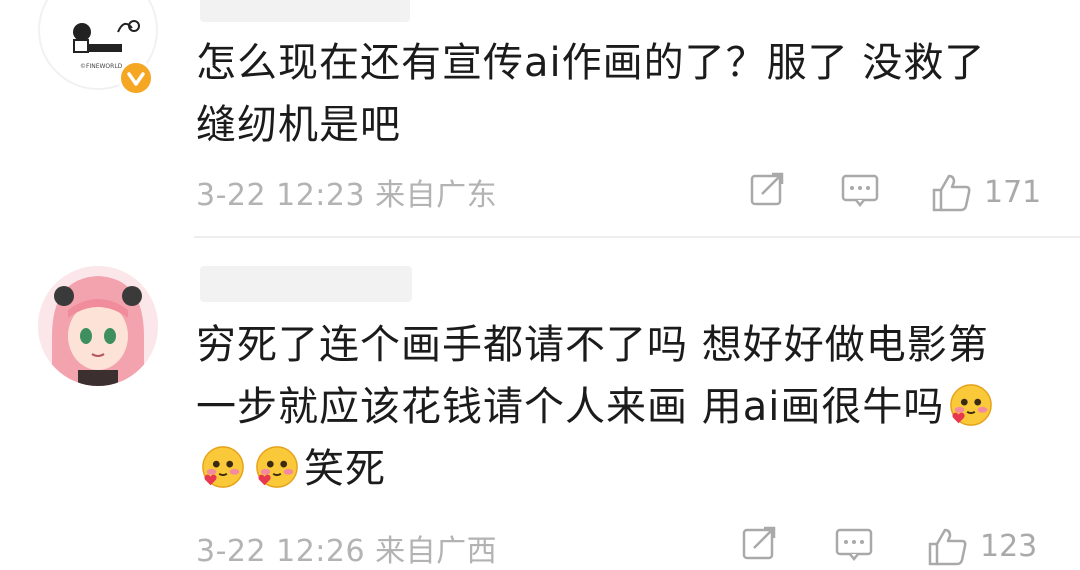 This screenshot has height=570, width=1080. I want to click on like-button: 123, so click(981, 546).